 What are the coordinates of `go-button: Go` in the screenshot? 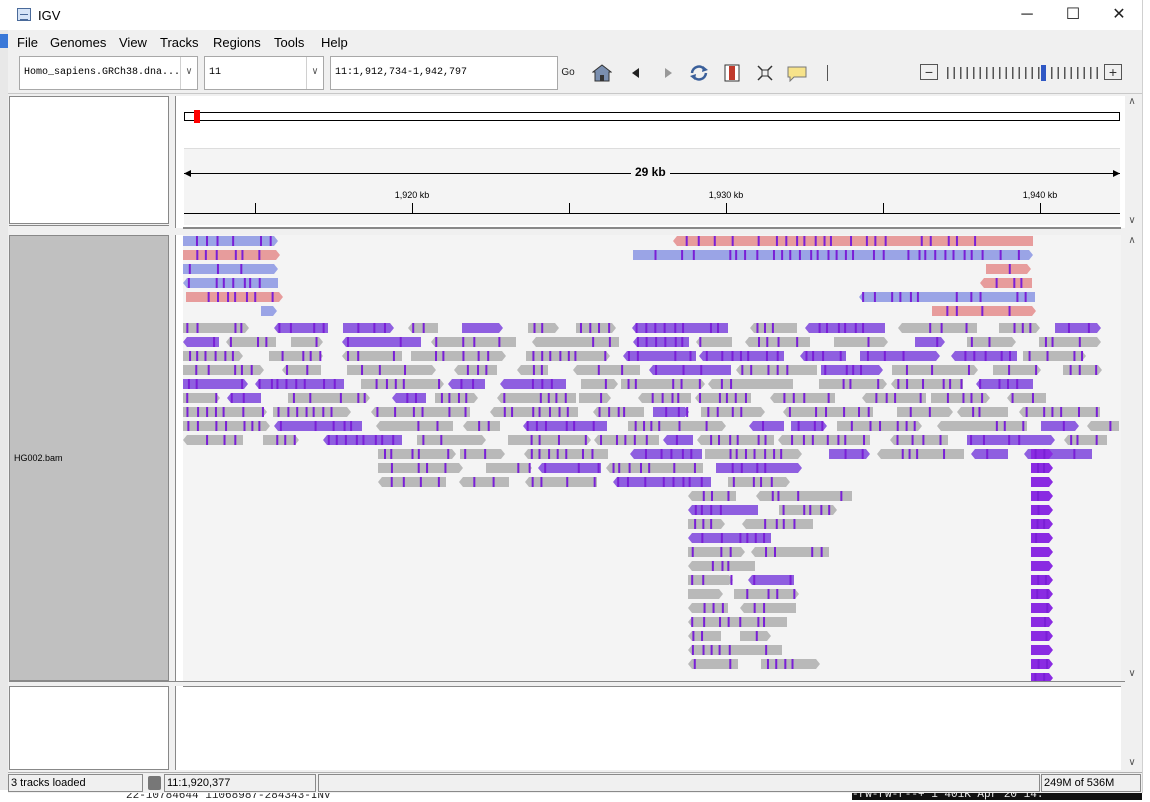 It's located at (568, 73).